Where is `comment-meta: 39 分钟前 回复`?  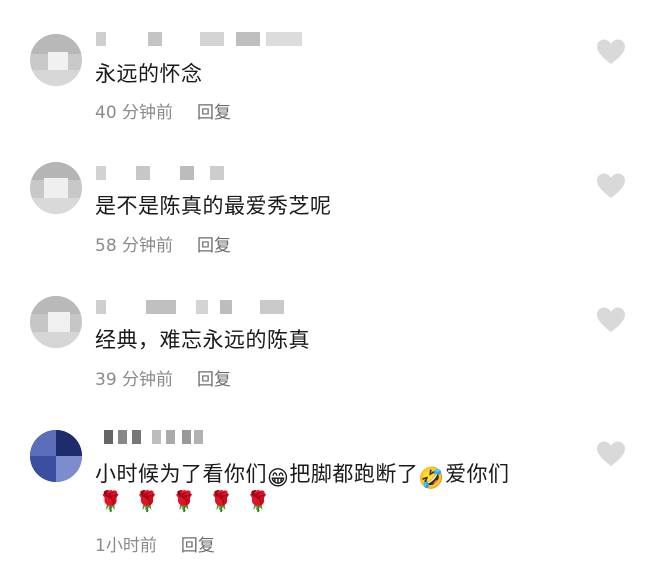 comment-meta: 39 分钟前 回复 is located at coordinates (163, 377).